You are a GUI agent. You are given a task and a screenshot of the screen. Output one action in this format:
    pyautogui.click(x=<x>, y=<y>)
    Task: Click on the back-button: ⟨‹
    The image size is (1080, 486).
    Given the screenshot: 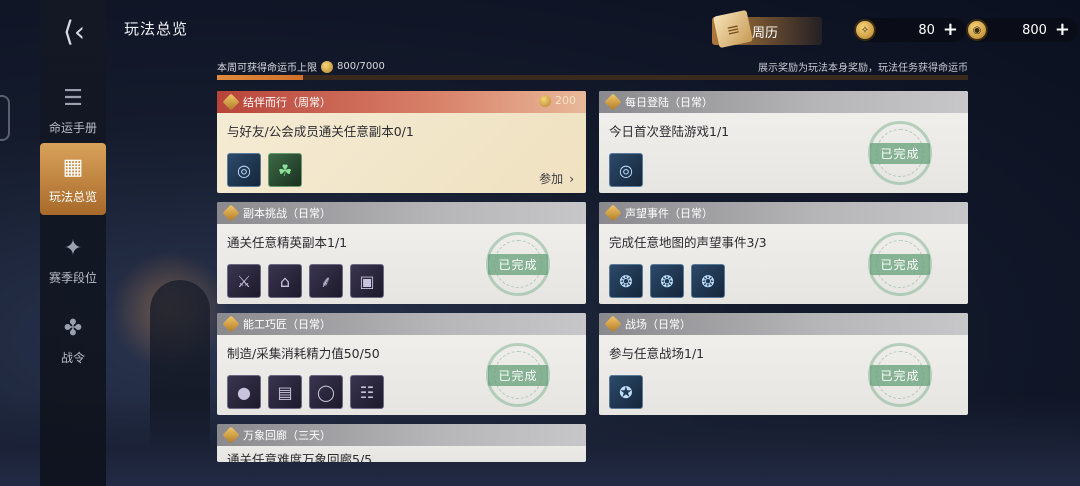 What is the action you would take?
    pyautogui.click(x=74, y=31)
    